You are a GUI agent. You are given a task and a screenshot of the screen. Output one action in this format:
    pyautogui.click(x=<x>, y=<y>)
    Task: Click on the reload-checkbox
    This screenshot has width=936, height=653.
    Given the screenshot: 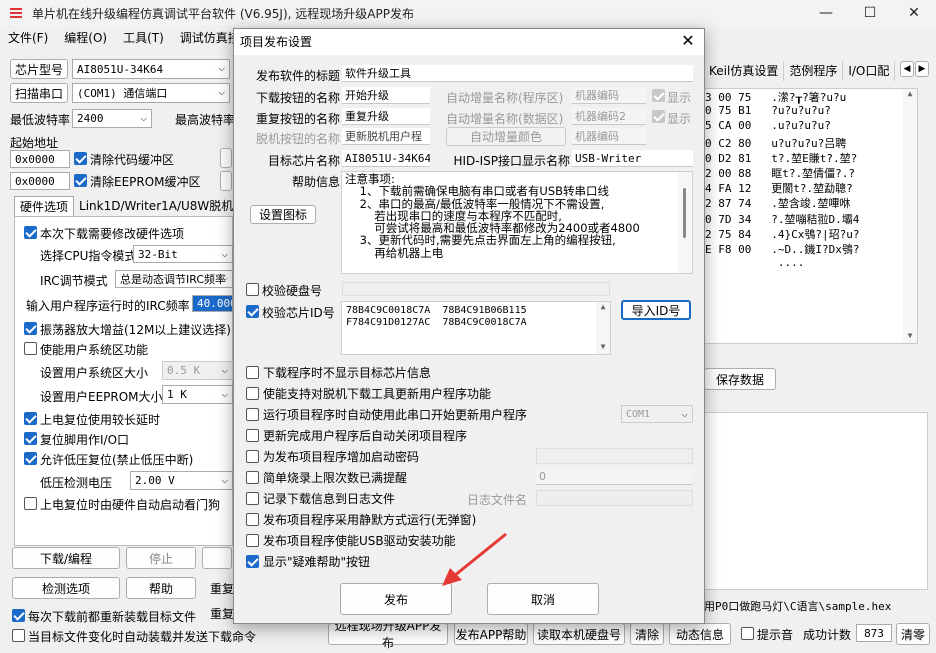 What is the action you would take?
    pyautogui.click(x=18, y=615)
    